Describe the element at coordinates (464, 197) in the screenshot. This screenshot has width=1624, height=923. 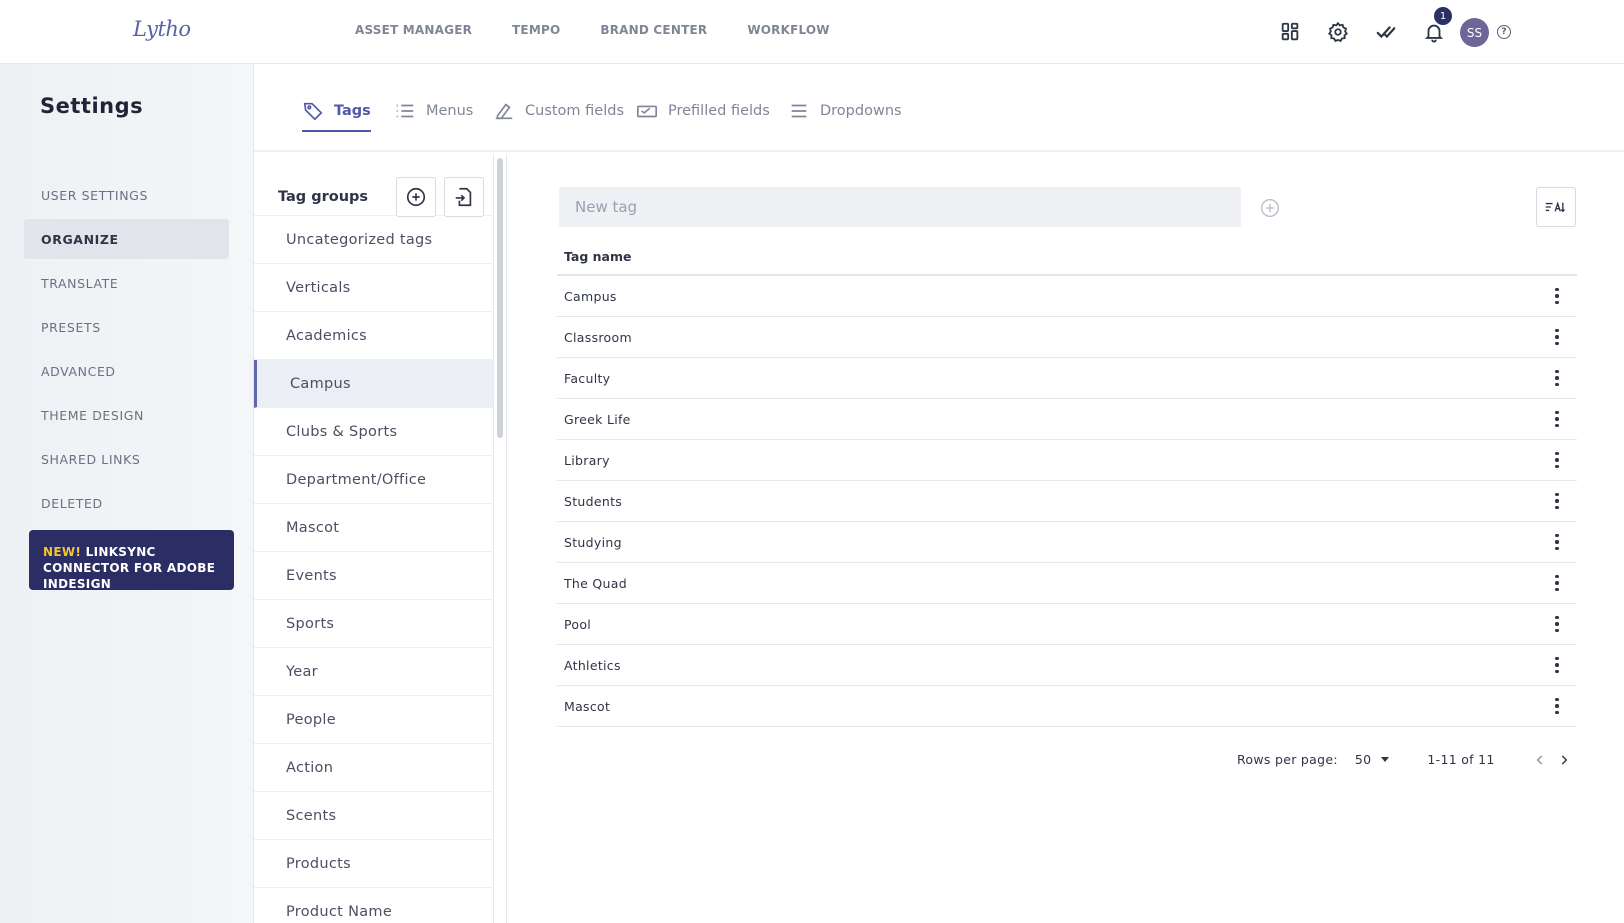
I see `import-tag-group-button` at that location.